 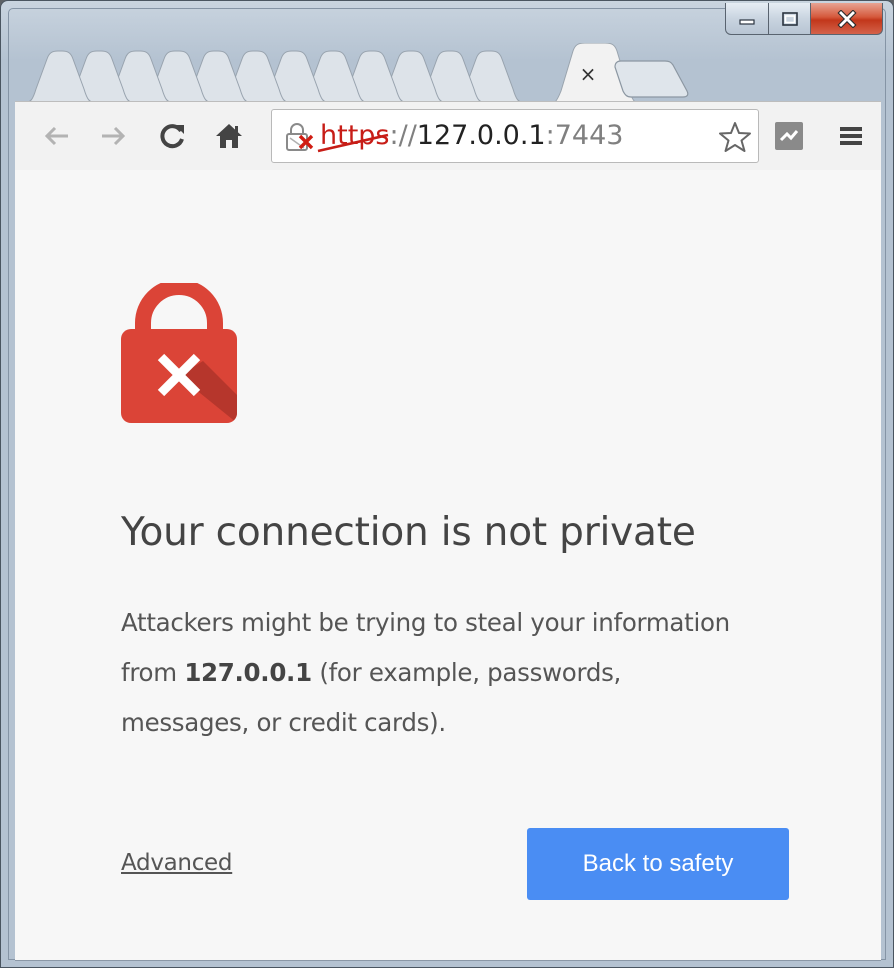 I want to click on home-icon, so click(x=229, y=136).